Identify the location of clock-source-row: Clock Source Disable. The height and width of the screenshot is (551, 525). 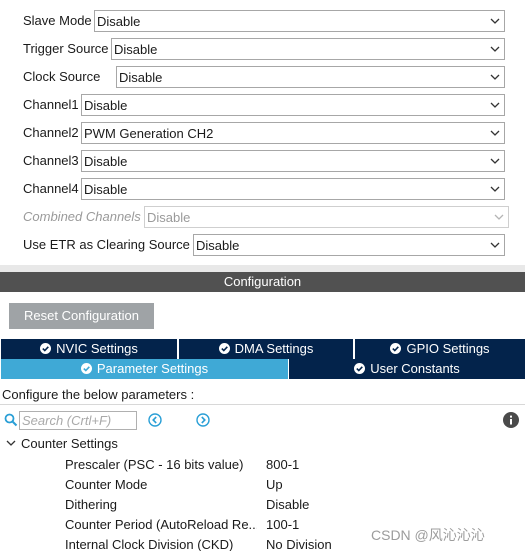
(262, 77).